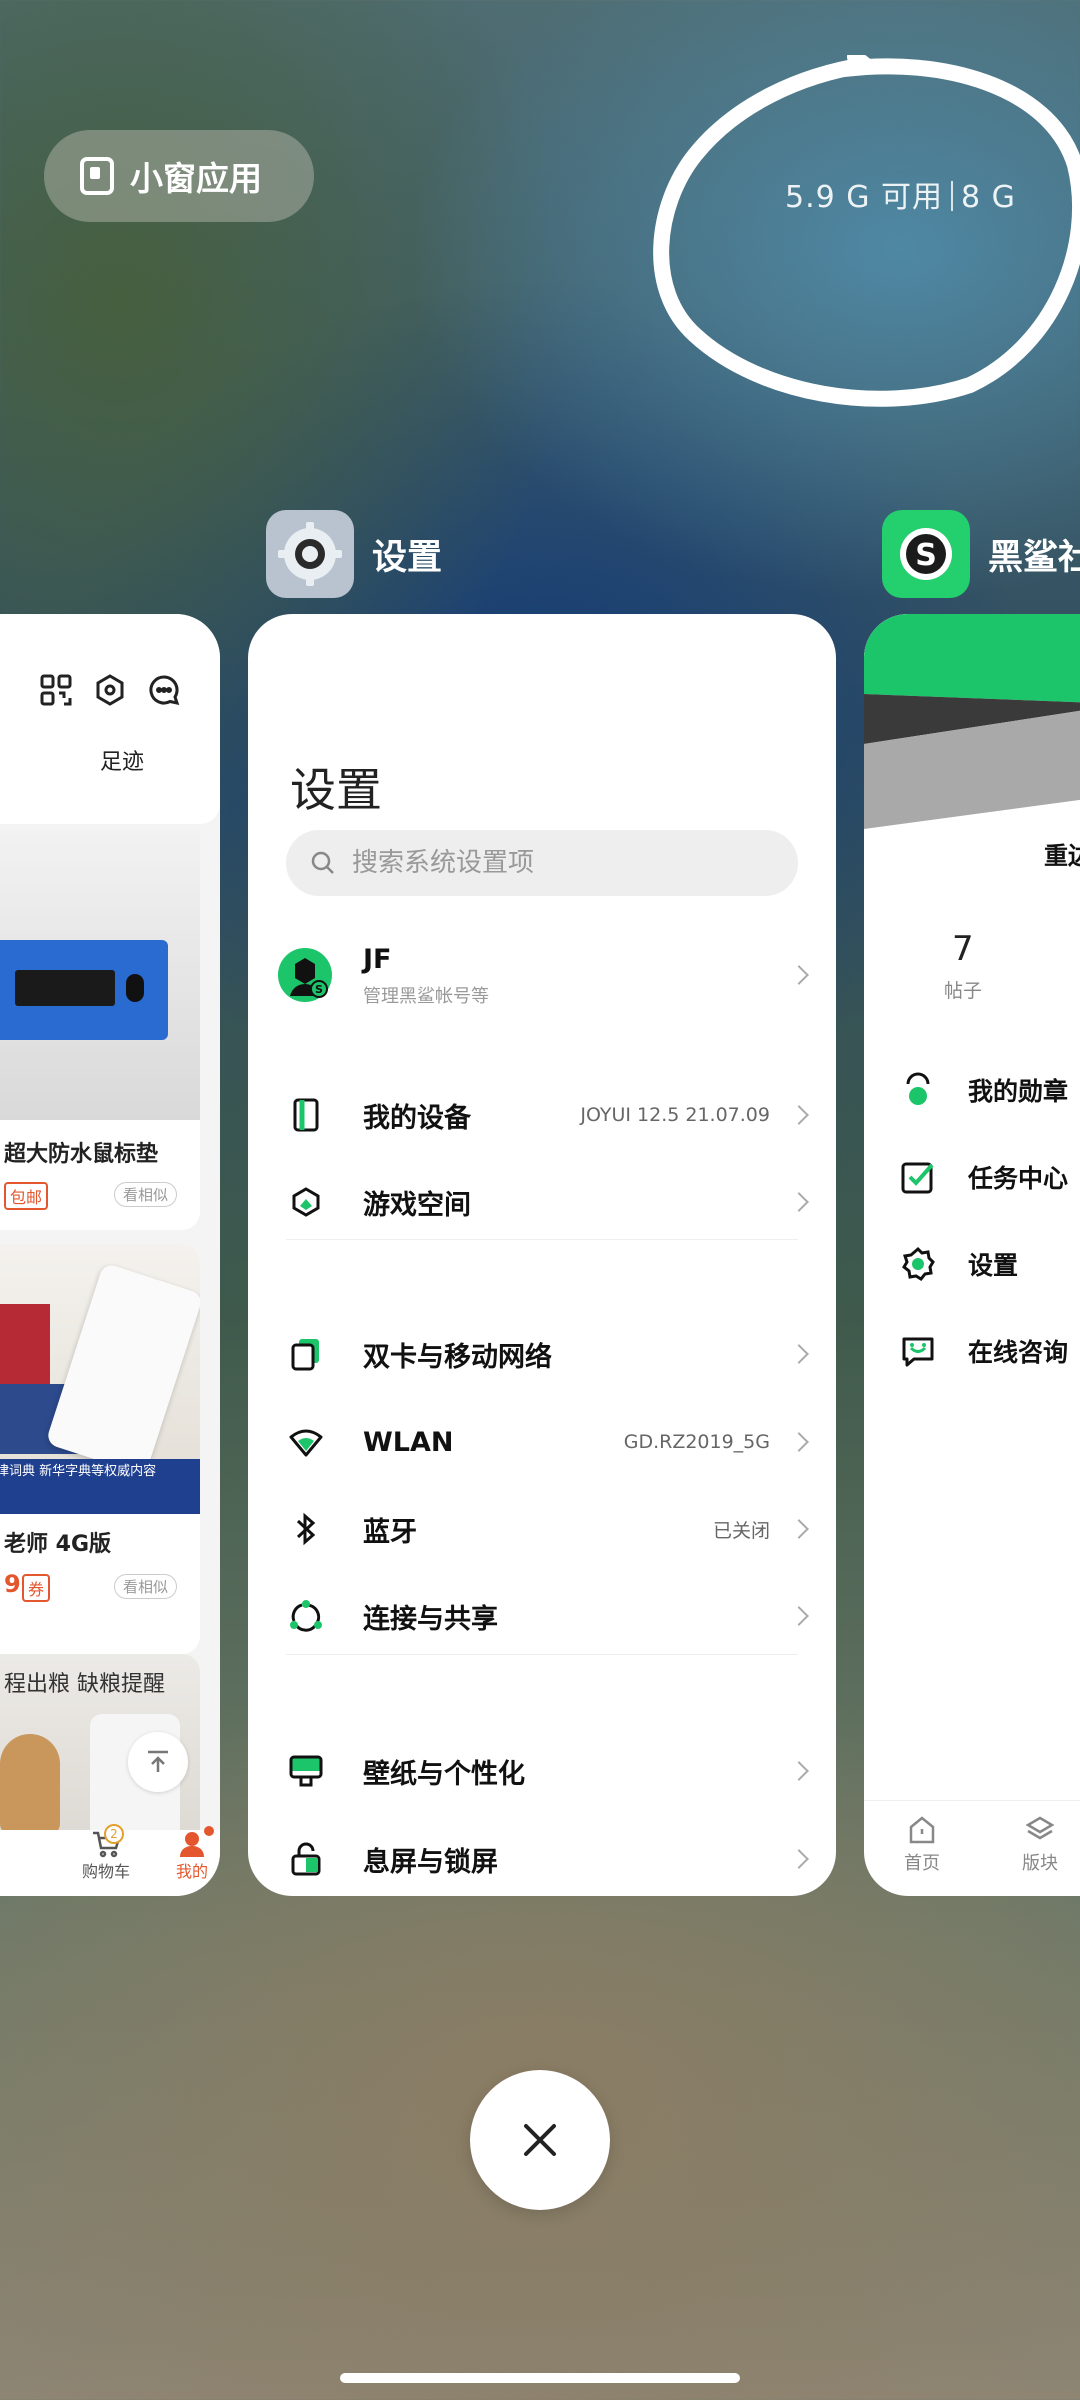  I want to click on blackshark-app-name: 黑鲨社, so click(1034, 557).